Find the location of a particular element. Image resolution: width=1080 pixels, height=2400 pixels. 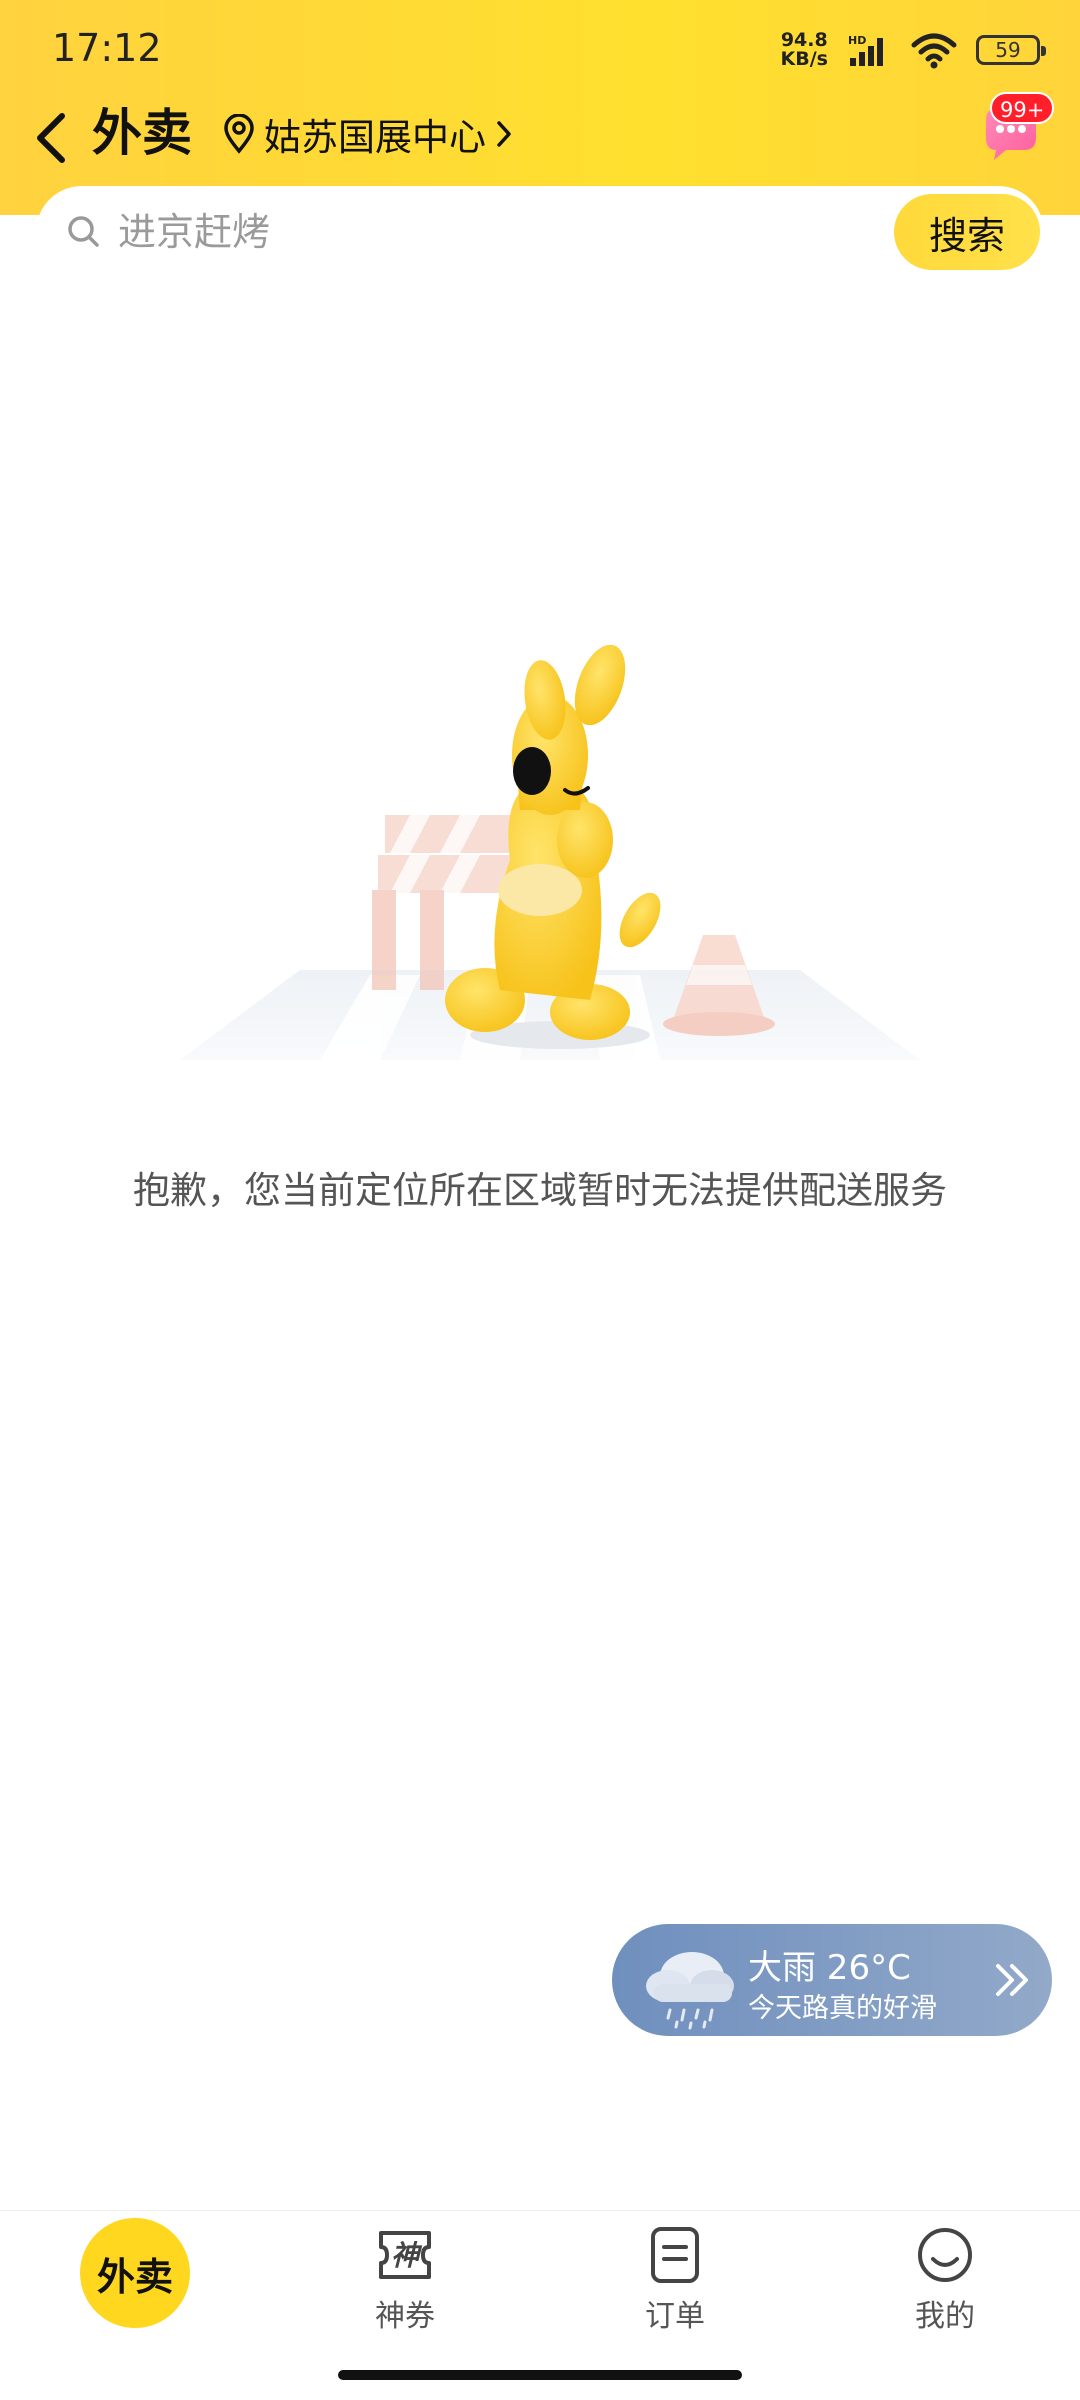

location-pin-icon is located at coordinates (239, 134).